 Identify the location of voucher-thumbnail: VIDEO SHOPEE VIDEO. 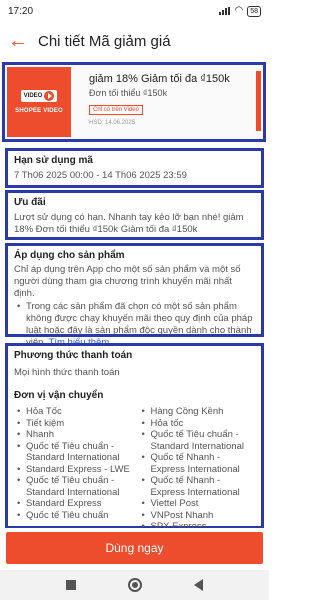
(39, 102).